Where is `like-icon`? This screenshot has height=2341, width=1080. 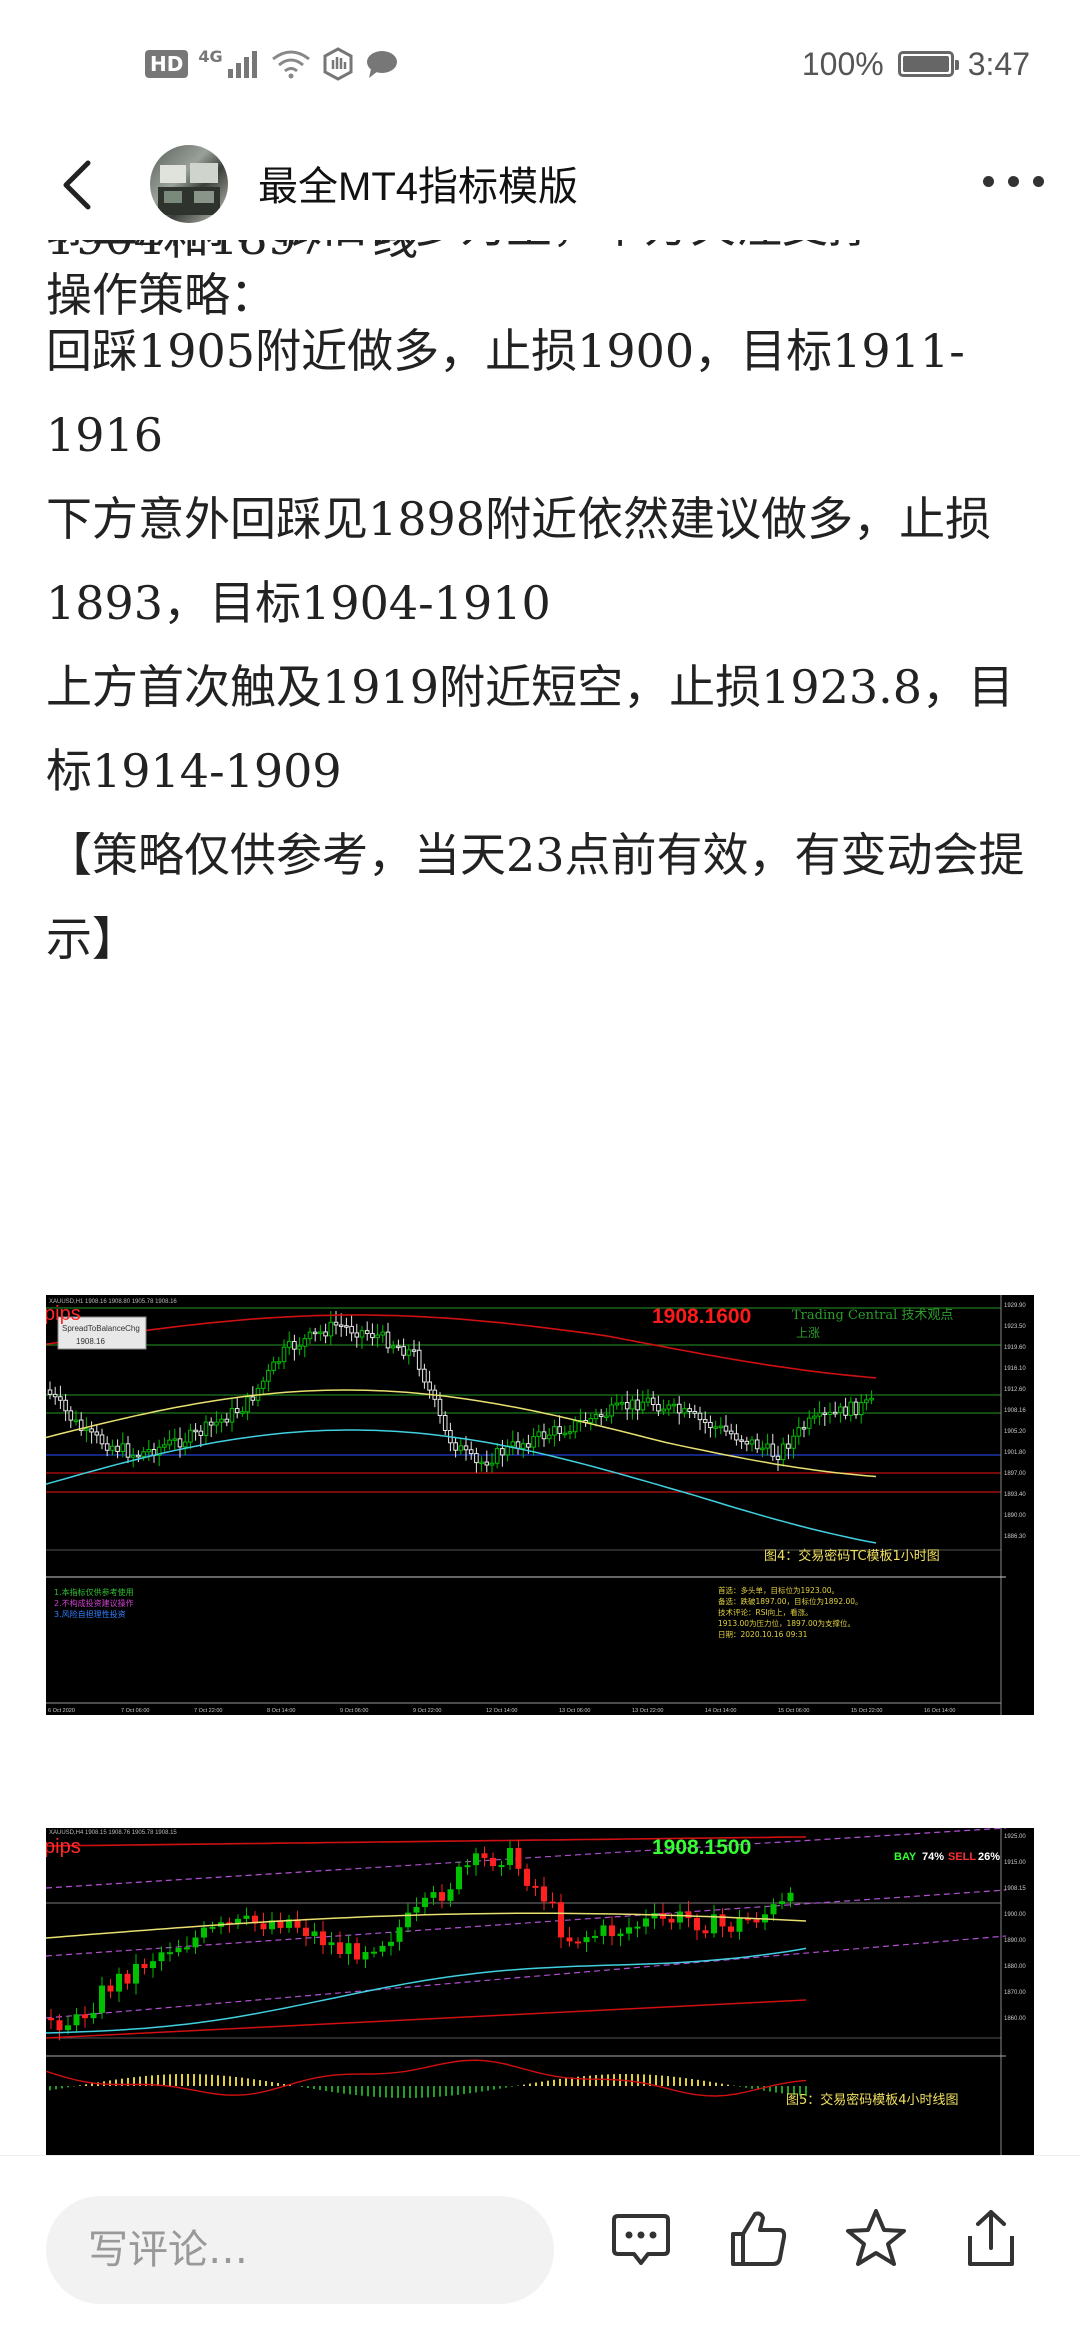 like-icon is located at coordinates (758, 2239).